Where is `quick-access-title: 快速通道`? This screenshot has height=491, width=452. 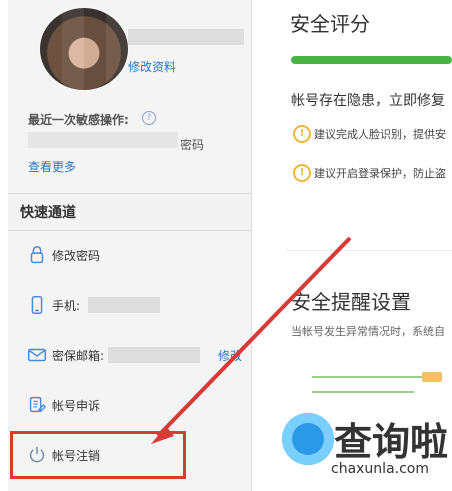 quick-access-title: 快速通道 is located at coordinates (48, 213).